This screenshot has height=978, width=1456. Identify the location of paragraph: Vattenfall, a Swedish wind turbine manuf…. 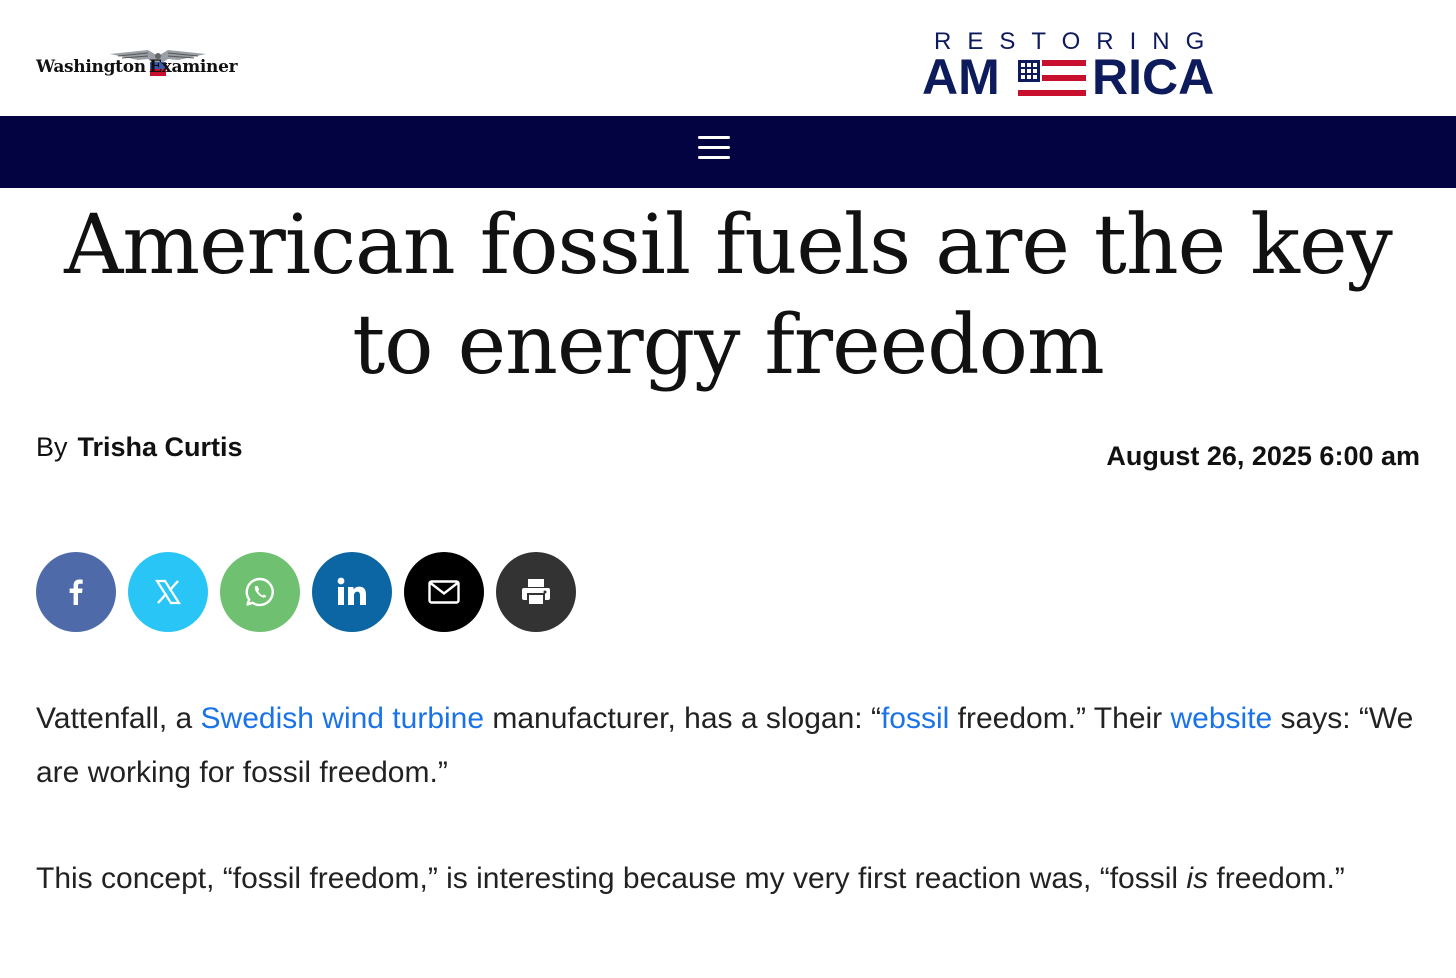
(725, 745).